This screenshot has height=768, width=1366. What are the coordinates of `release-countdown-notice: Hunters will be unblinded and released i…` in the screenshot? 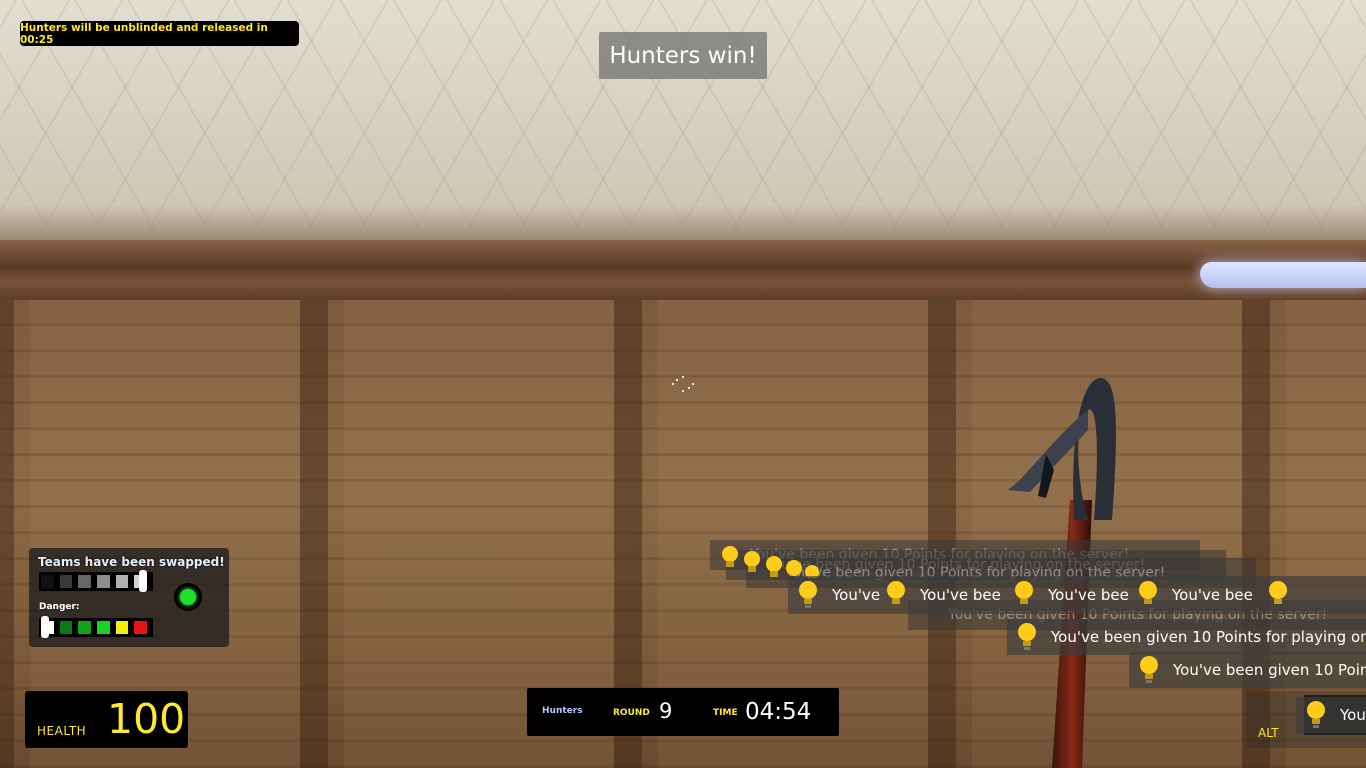 It's located at (159, 33).